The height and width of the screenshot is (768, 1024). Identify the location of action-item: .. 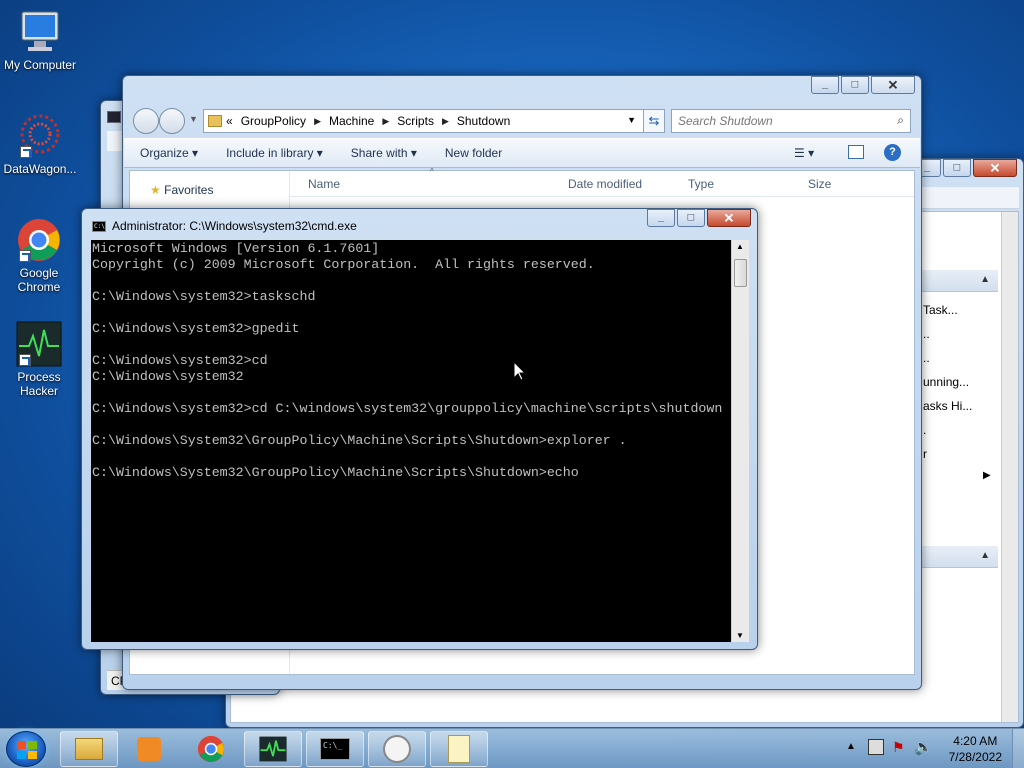
(963, 430).